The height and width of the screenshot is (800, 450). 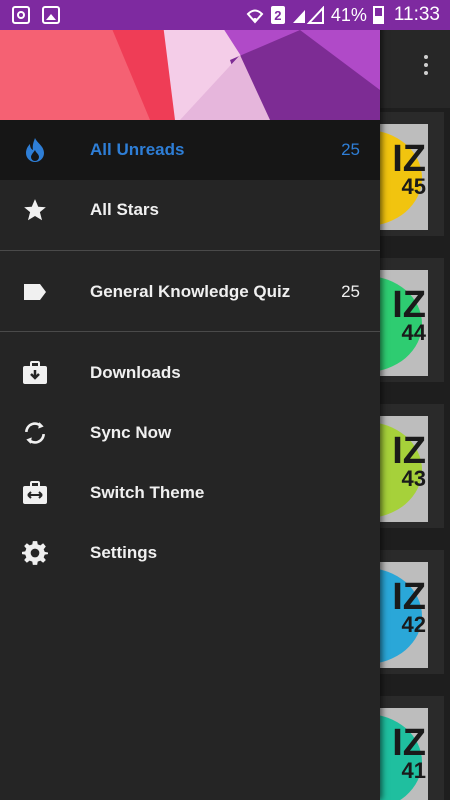 I want to click on signal-icon, so click(x=308, y=15).